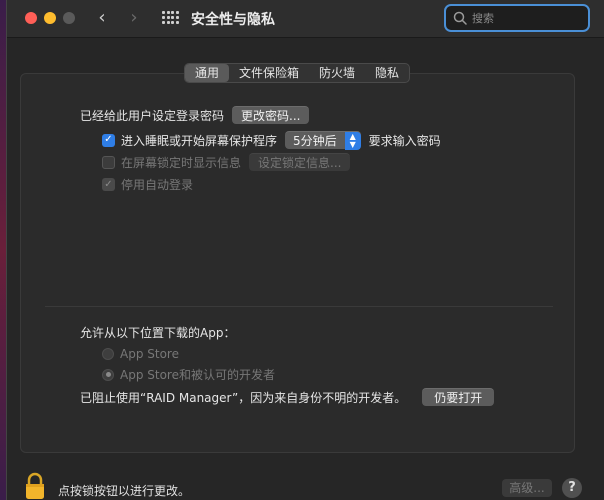 This screenshot has width=604, height=500. I want to click on password-set-label: 已经给此用户设定登录密码, so click(152, 115).